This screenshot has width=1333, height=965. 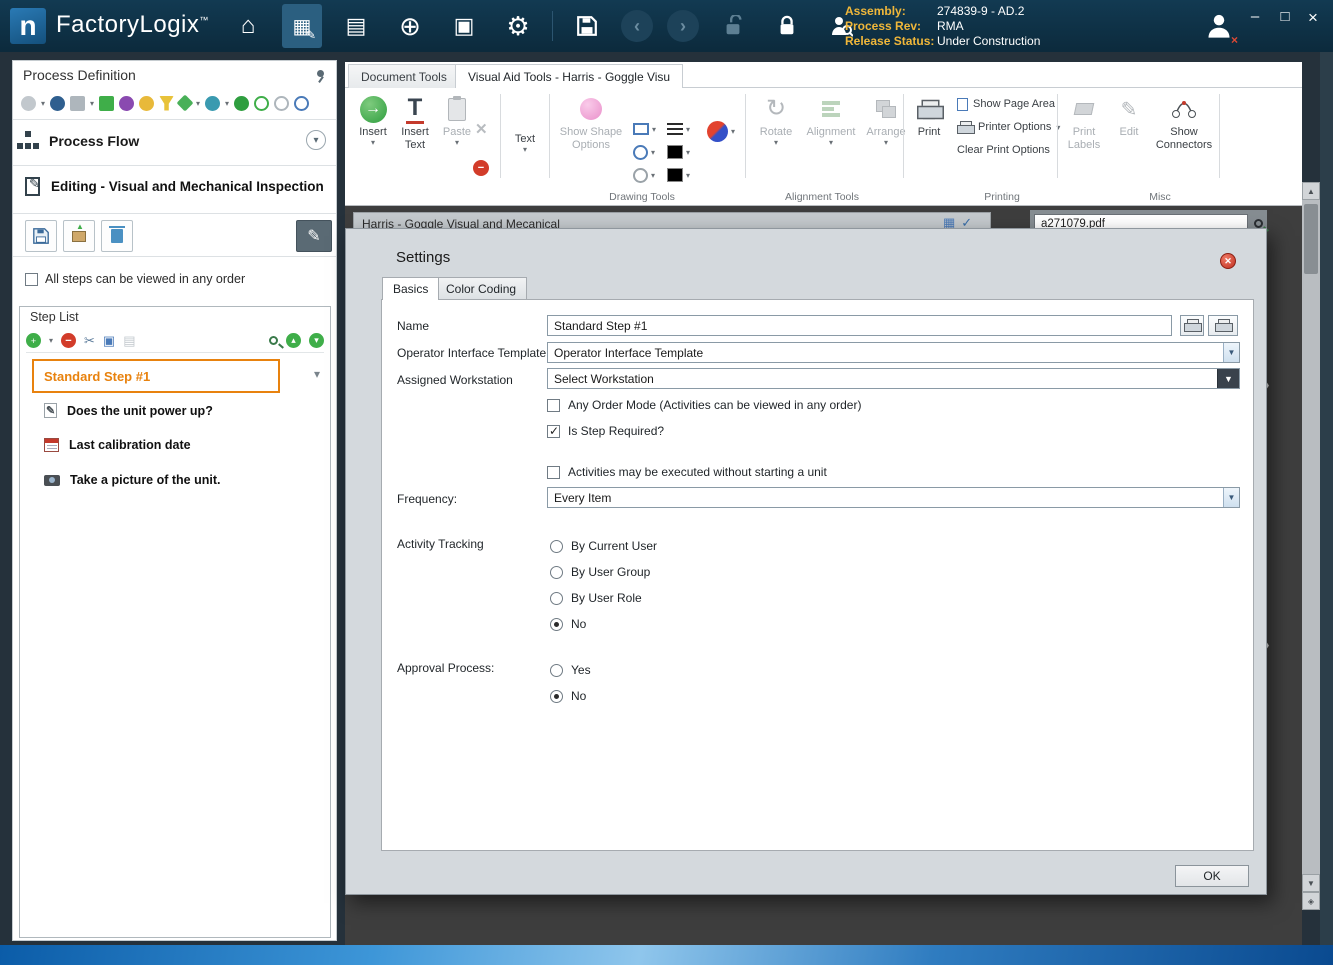 I want to click on delete-button, so click(x=117, y=236).